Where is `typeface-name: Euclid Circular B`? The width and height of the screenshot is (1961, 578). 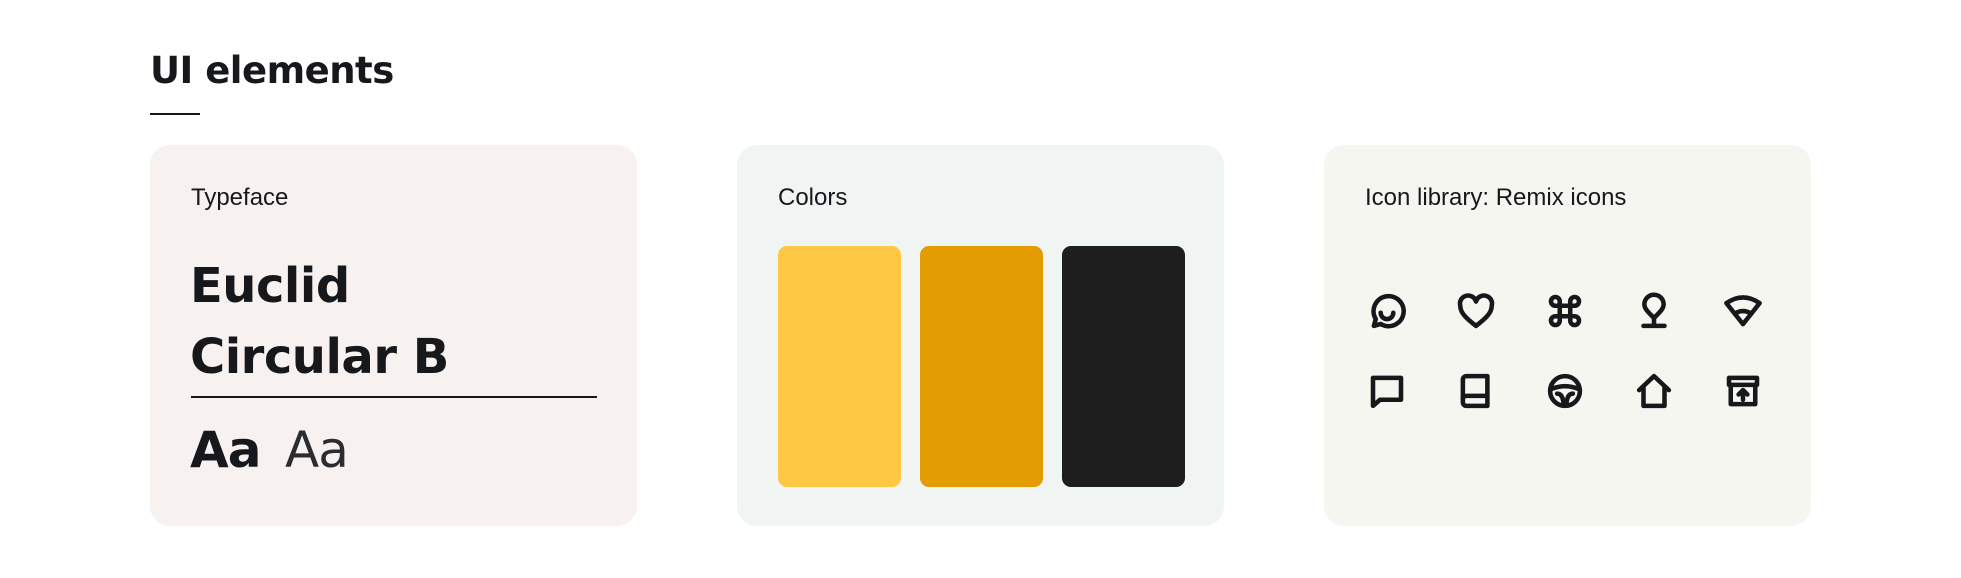 typeface-name: Euclid Circular B is located at coordinates (400, 321).